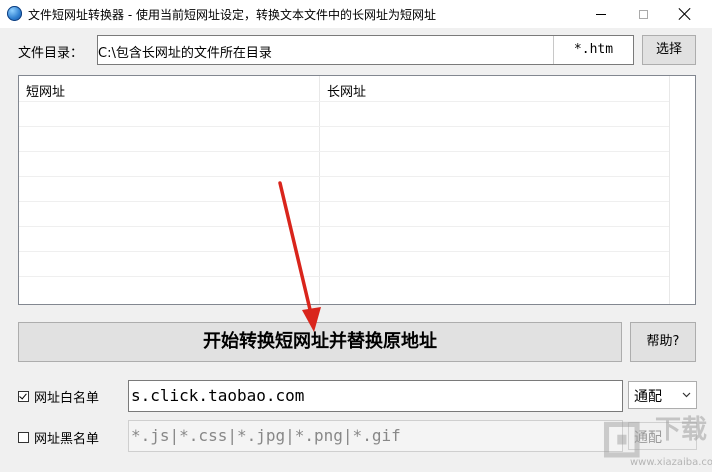  What do you see at coordinates (375, 436) in the screenshot?
I see `blacklist-input: *.js|*.css|*.jpg|*.png|*.gif` at bounding box center [375, 436].